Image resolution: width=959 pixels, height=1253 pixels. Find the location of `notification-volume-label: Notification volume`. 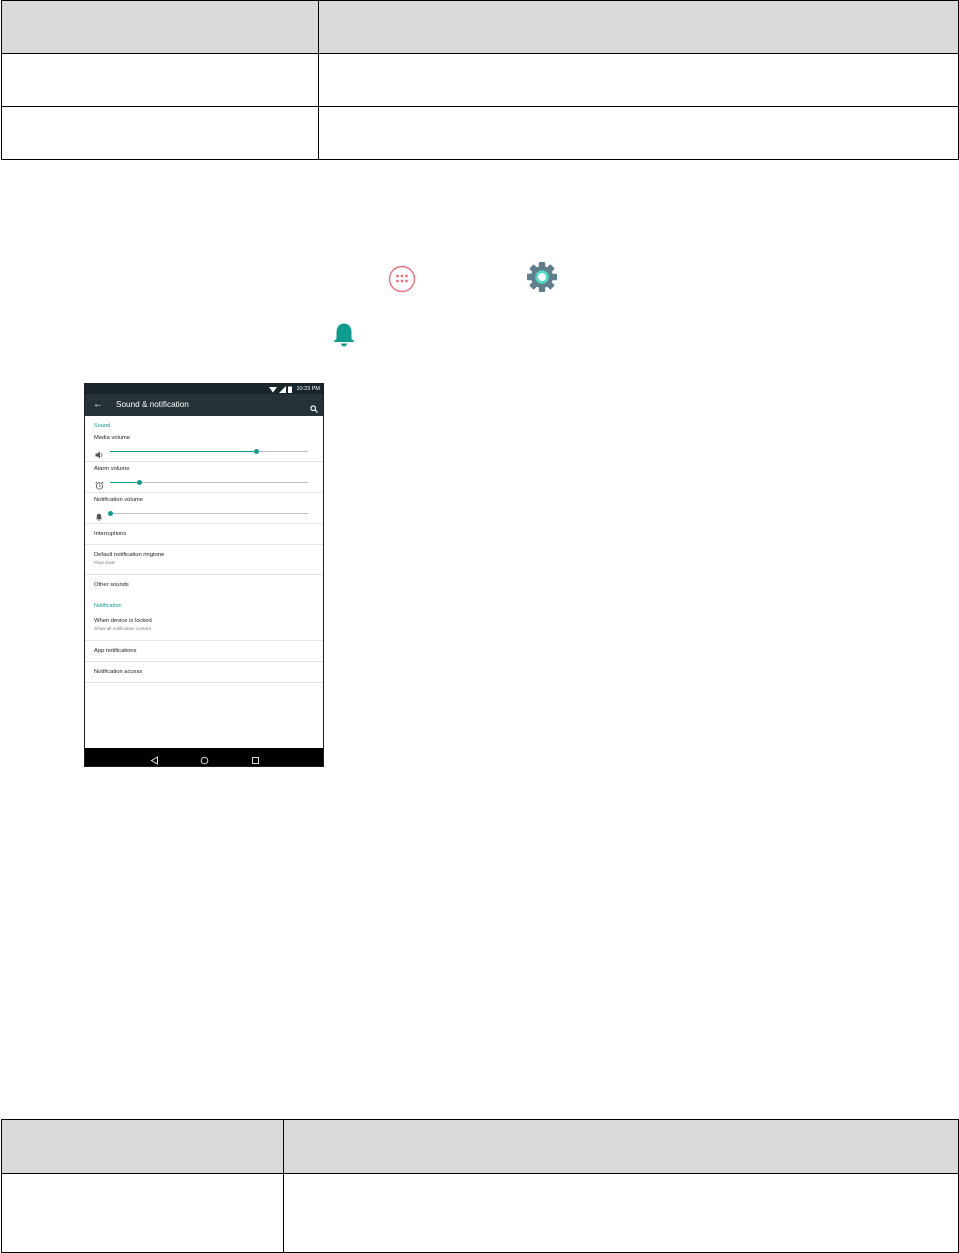

notification-volume-label: Notification volume is located at coordinates (118, 500).